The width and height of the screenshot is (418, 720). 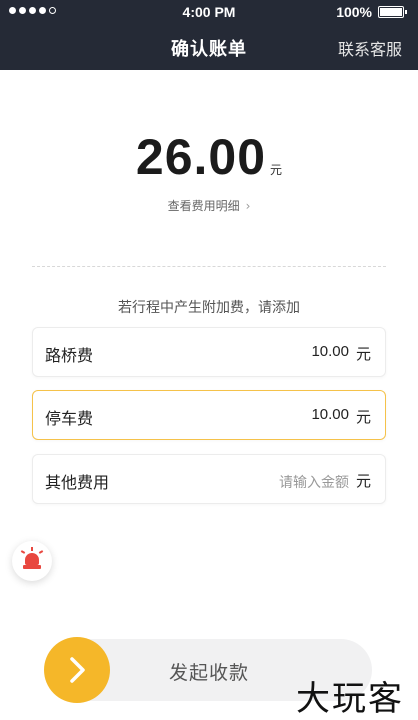 I want to click on fee-amount-input: 请输入金额, so click(x=314, y=482).